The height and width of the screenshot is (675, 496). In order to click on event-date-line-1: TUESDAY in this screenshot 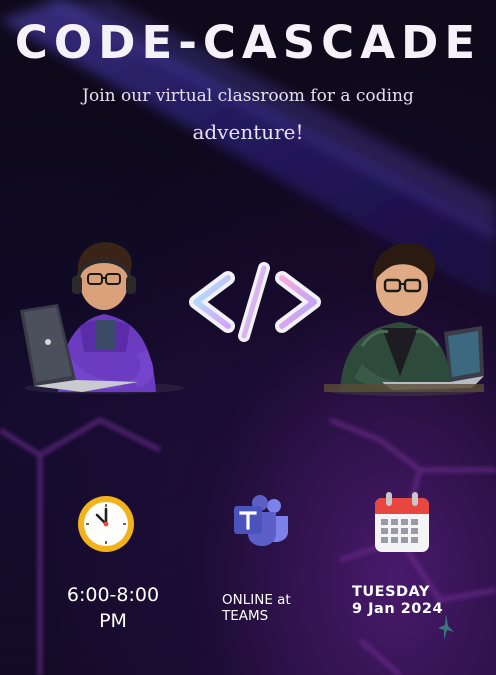, I will do `click(391, 592)`.